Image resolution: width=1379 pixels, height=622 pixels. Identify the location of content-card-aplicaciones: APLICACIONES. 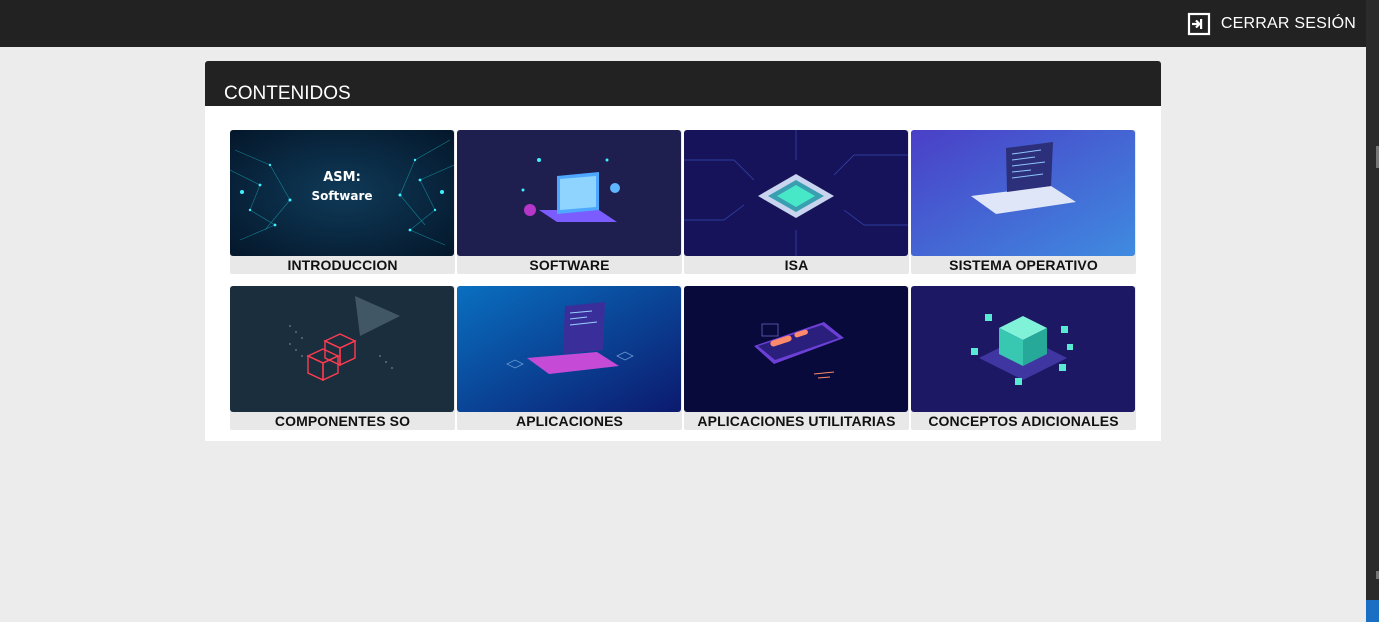
(569, 358).